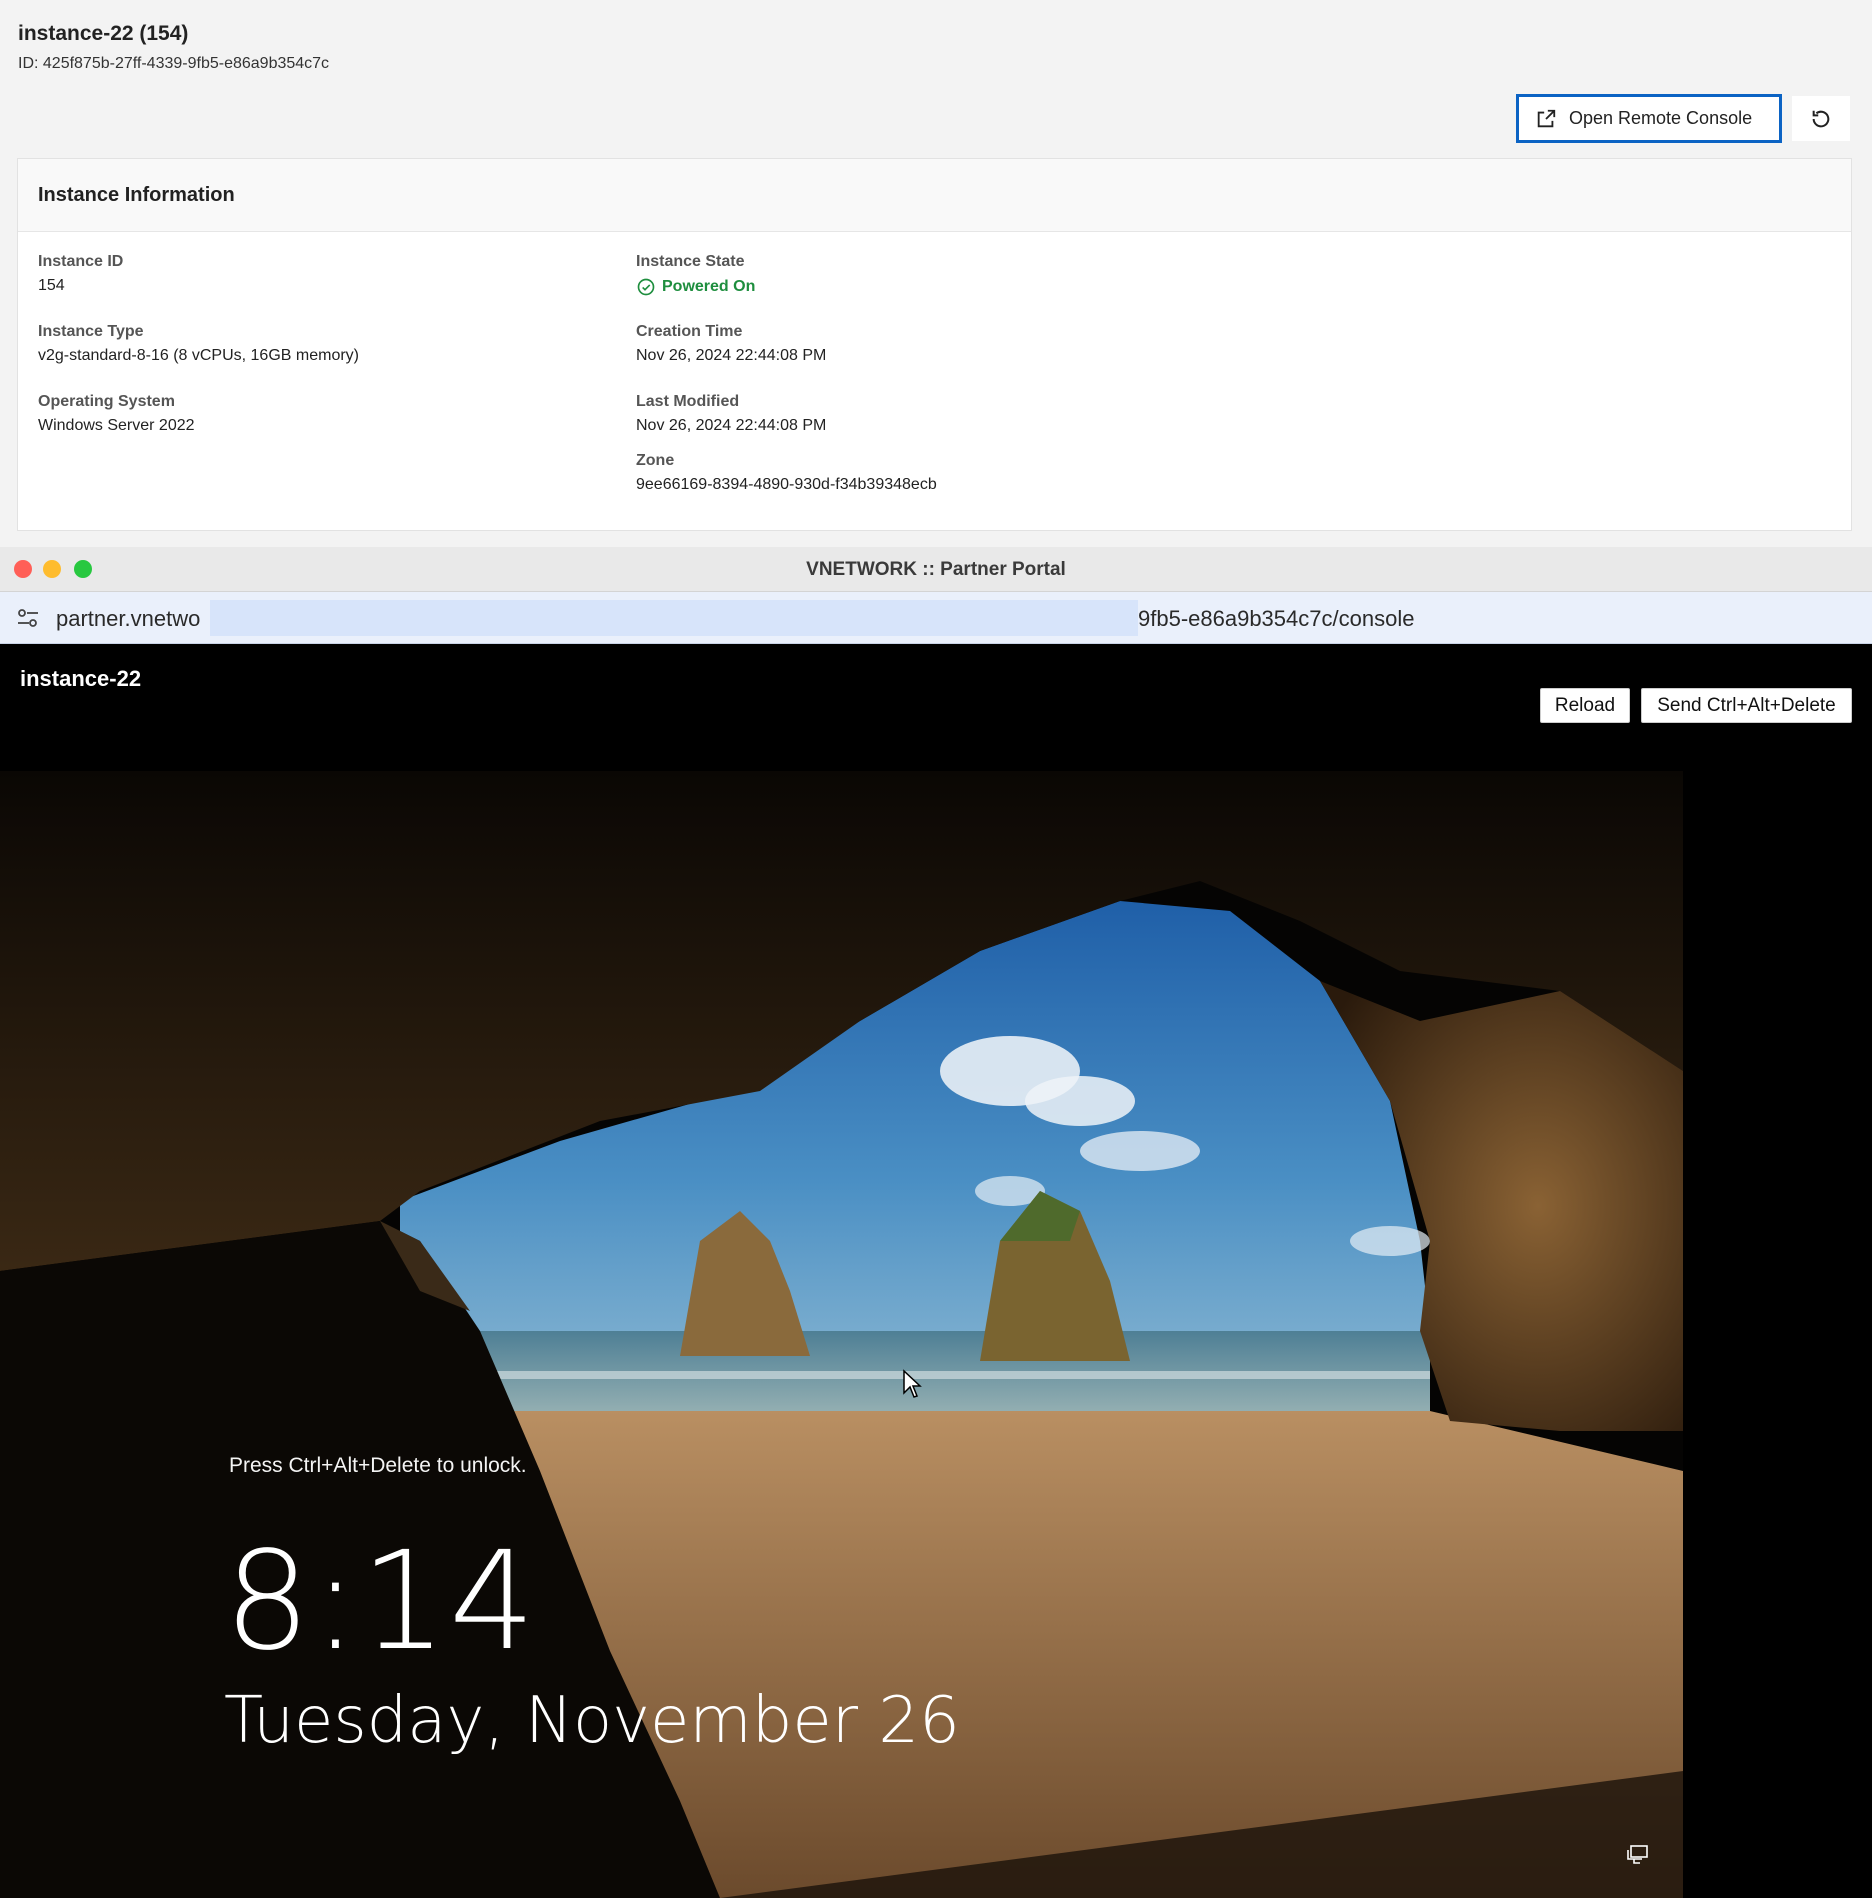  What do you see at coordinates (1746, 705) in the screenshot?
I see `send-ctrl-alt-delete-button: Send Ctrl+Alt+Delete` at bounding box center [1746, 705].